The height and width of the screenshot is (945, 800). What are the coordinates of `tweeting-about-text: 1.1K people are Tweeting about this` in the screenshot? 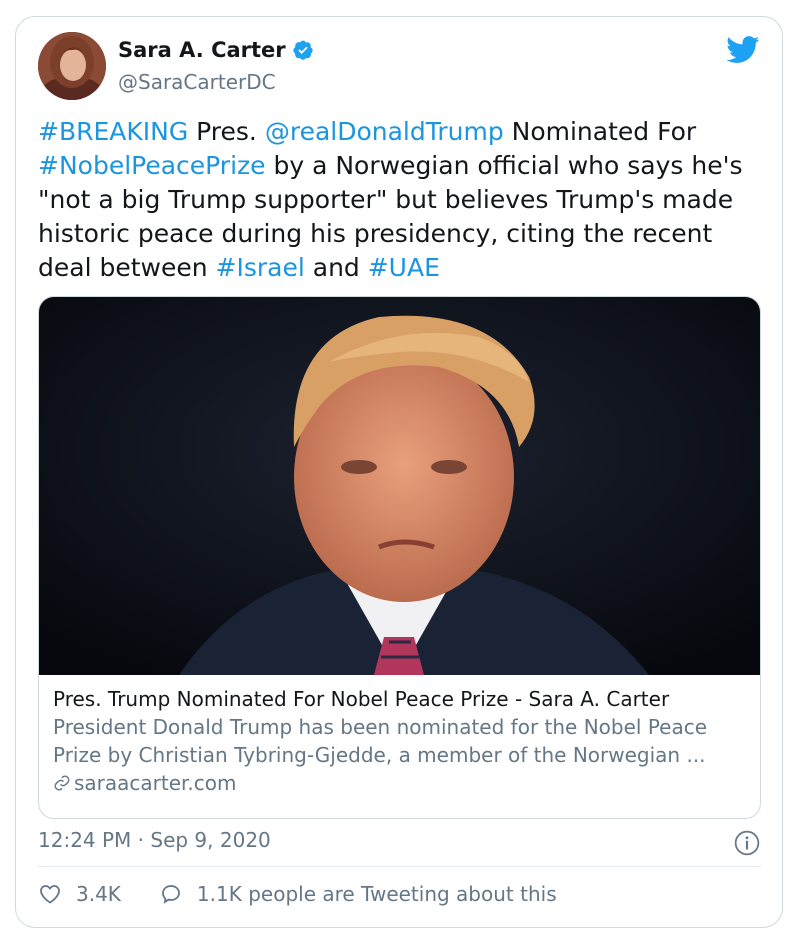 It's located at (376, 894).